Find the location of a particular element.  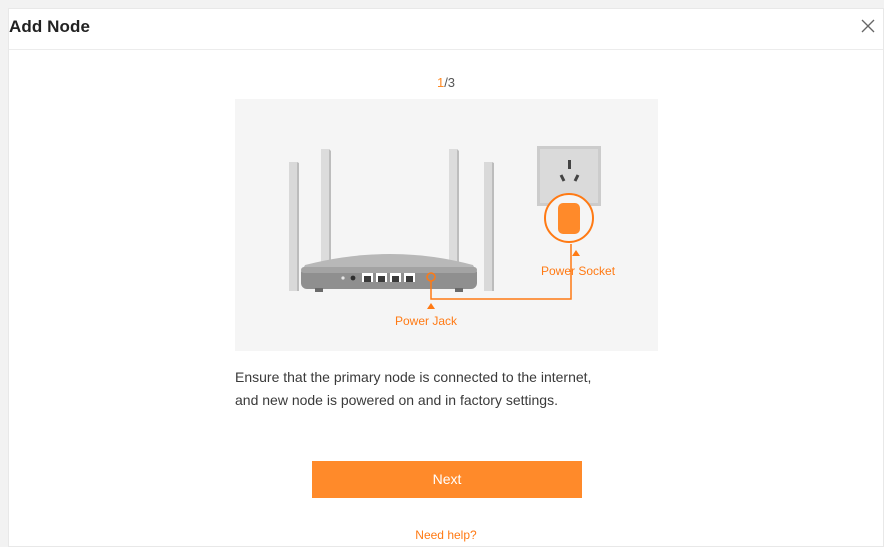

jack-arrow-icon is located at coordinates (431, 306).